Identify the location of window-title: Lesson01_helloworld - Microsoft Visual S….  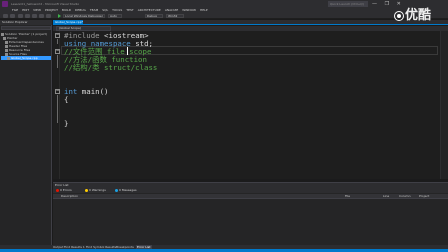
(45, 4).